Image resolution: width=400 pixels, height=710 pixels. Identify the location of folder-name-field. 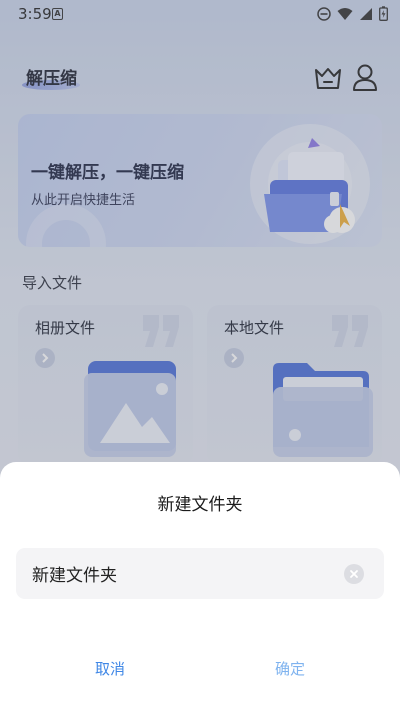
(200, 573).